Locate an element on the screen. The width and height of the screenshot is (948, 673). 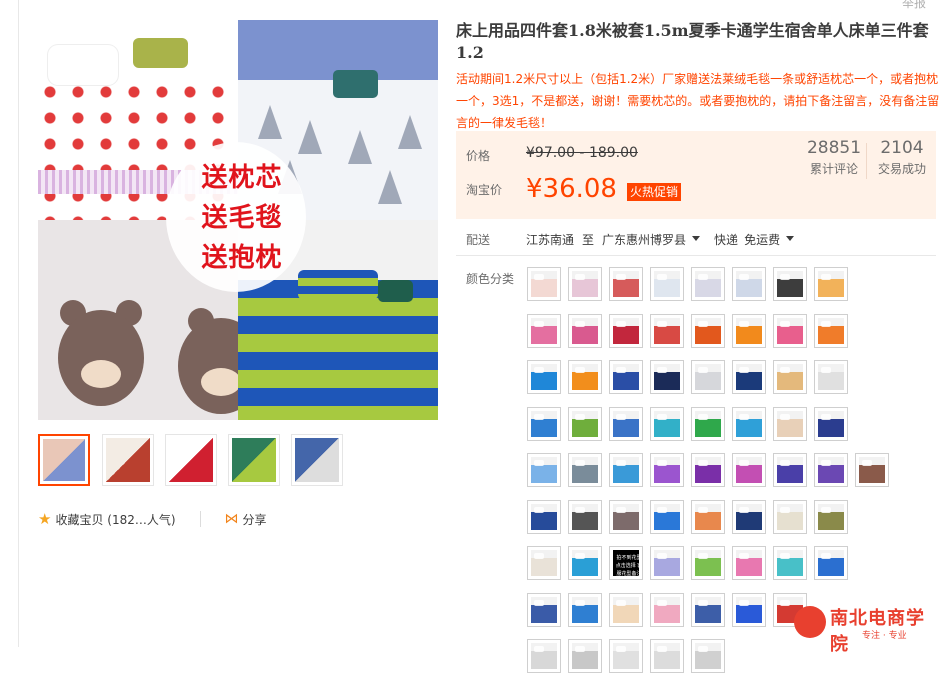
reviews-stat: 28851 累计评论 is located at coordinates (834, 158).